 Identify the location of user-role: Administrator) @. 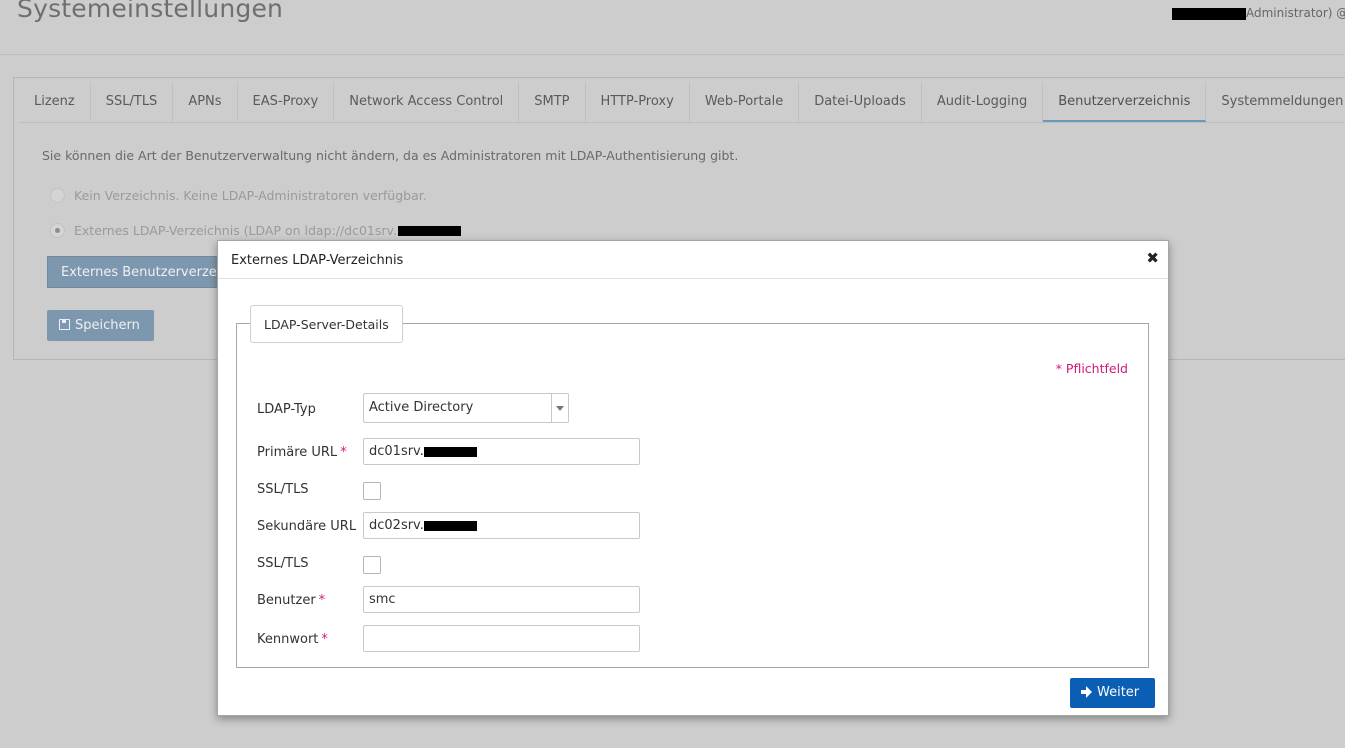
(1295, 13).